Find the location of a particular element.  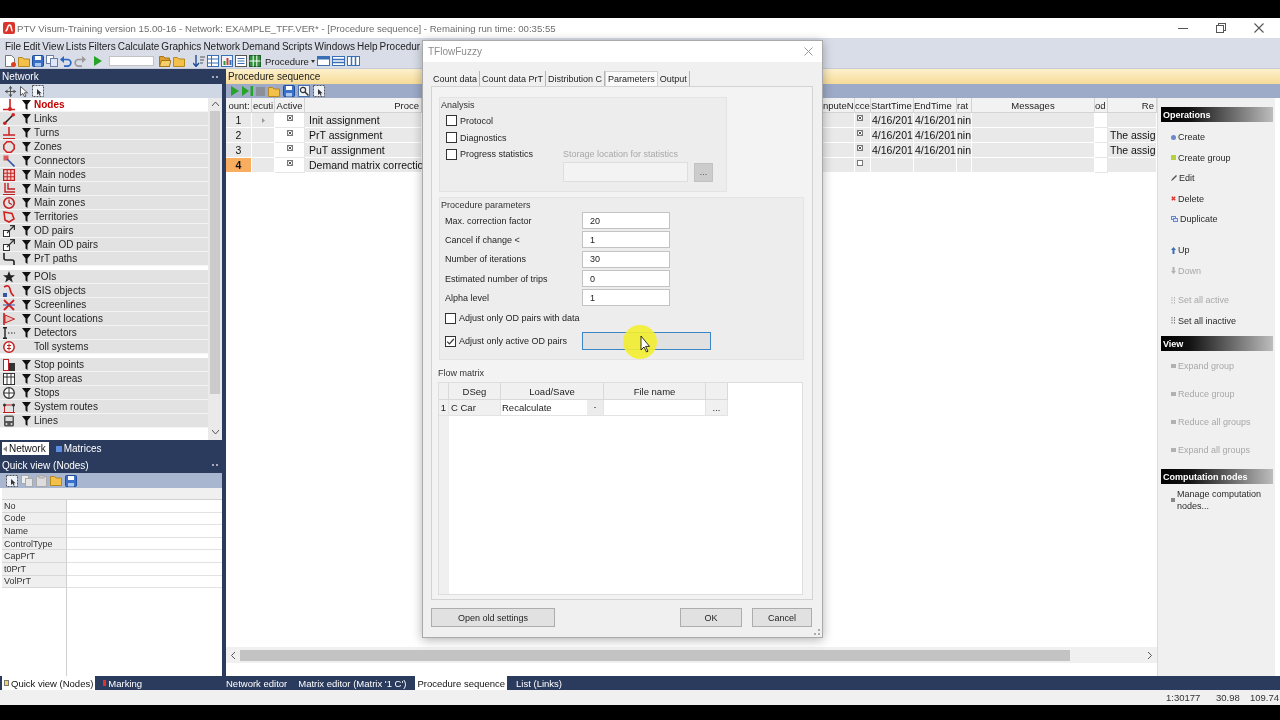

horizontal-scrollbar is located at coordinates (691, 655).